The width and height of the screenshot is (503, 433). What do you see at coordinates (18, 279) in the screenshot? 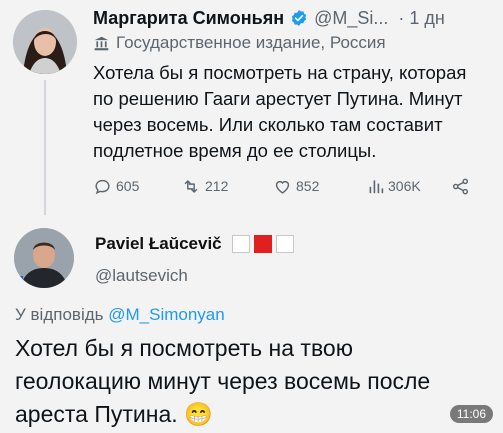
I see `ukraine-flag-icon` at bounding box center [18, 279].